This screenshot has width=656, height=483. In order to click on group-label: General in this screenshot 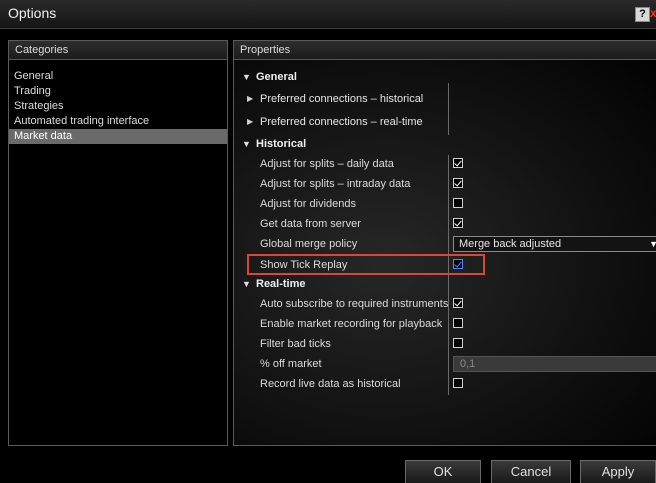, I will do `click(276, 77)`.